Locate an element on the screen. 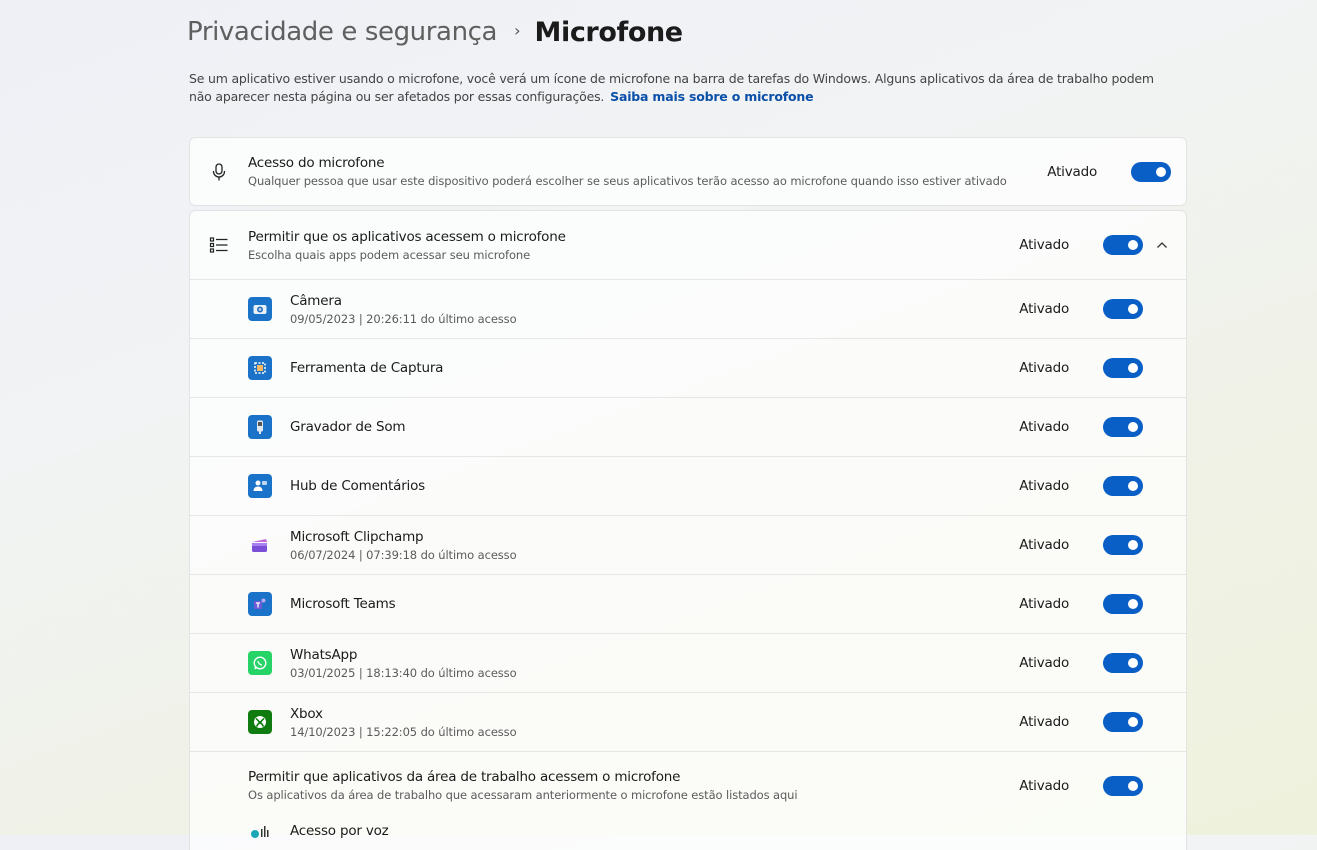 This screenshot has width=1317, height=850. desktop-apps-state: Ativado is located at coordinates (1044, 785).